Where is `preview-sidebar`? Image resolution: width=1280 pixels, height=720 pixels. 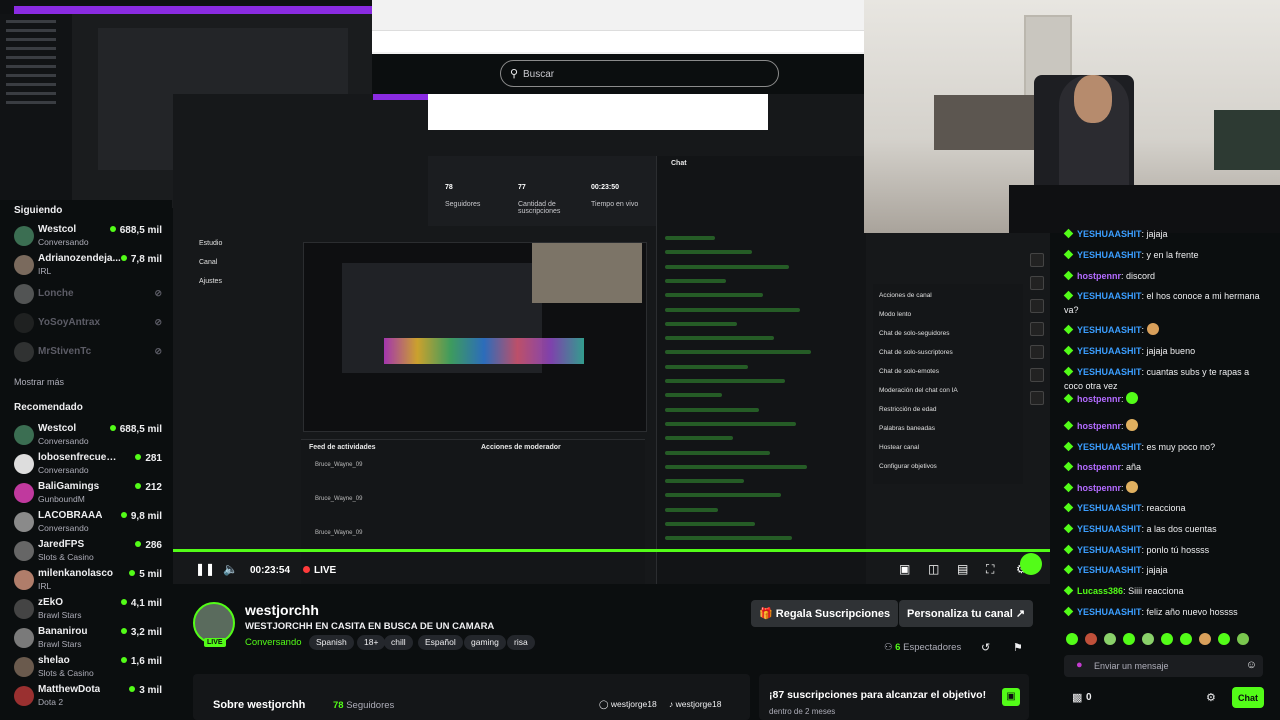
preview-sidebar is located at coordinates (36, 111).